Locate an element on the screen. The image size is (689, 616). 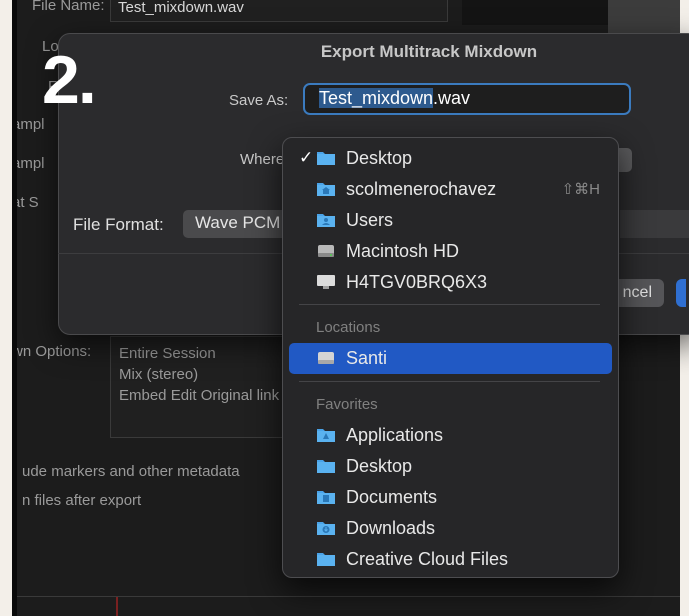
favorites-header: Favorites is located at coordinates (347, 404).